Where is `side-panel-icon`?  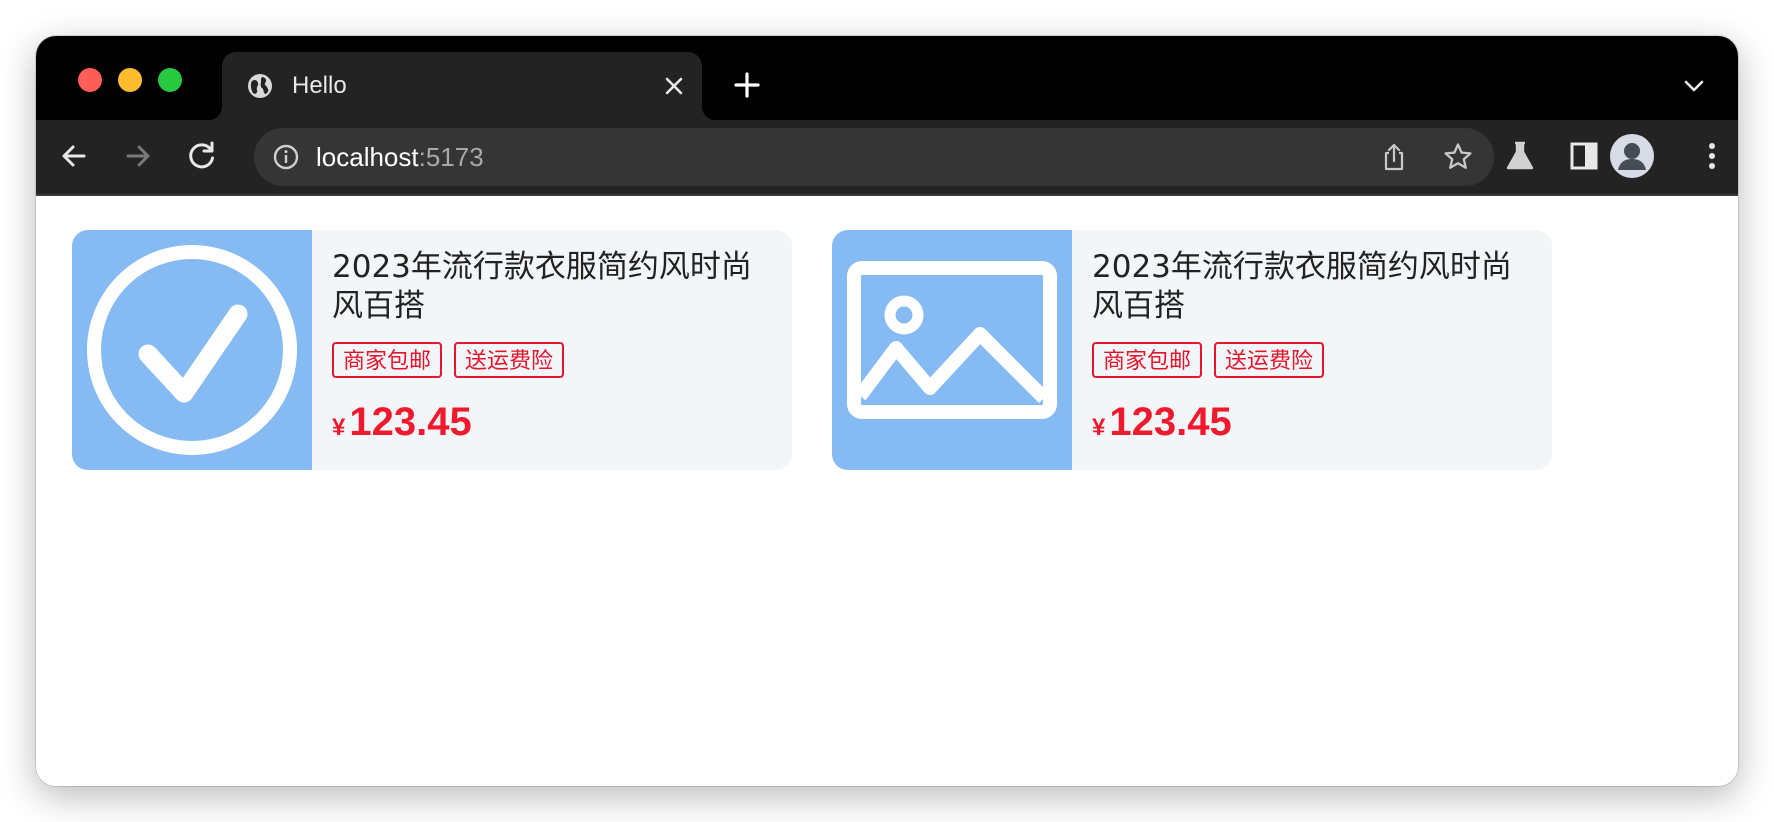
side-panel-icon is located at coordinates (1584, 156).